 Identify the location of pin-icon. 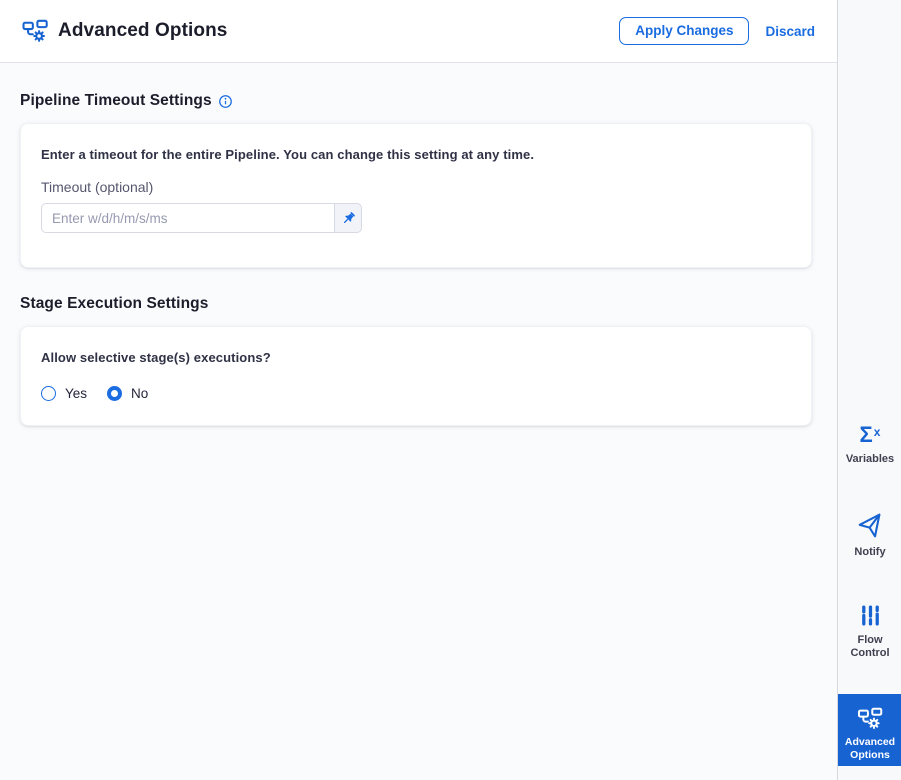
(348, 218).